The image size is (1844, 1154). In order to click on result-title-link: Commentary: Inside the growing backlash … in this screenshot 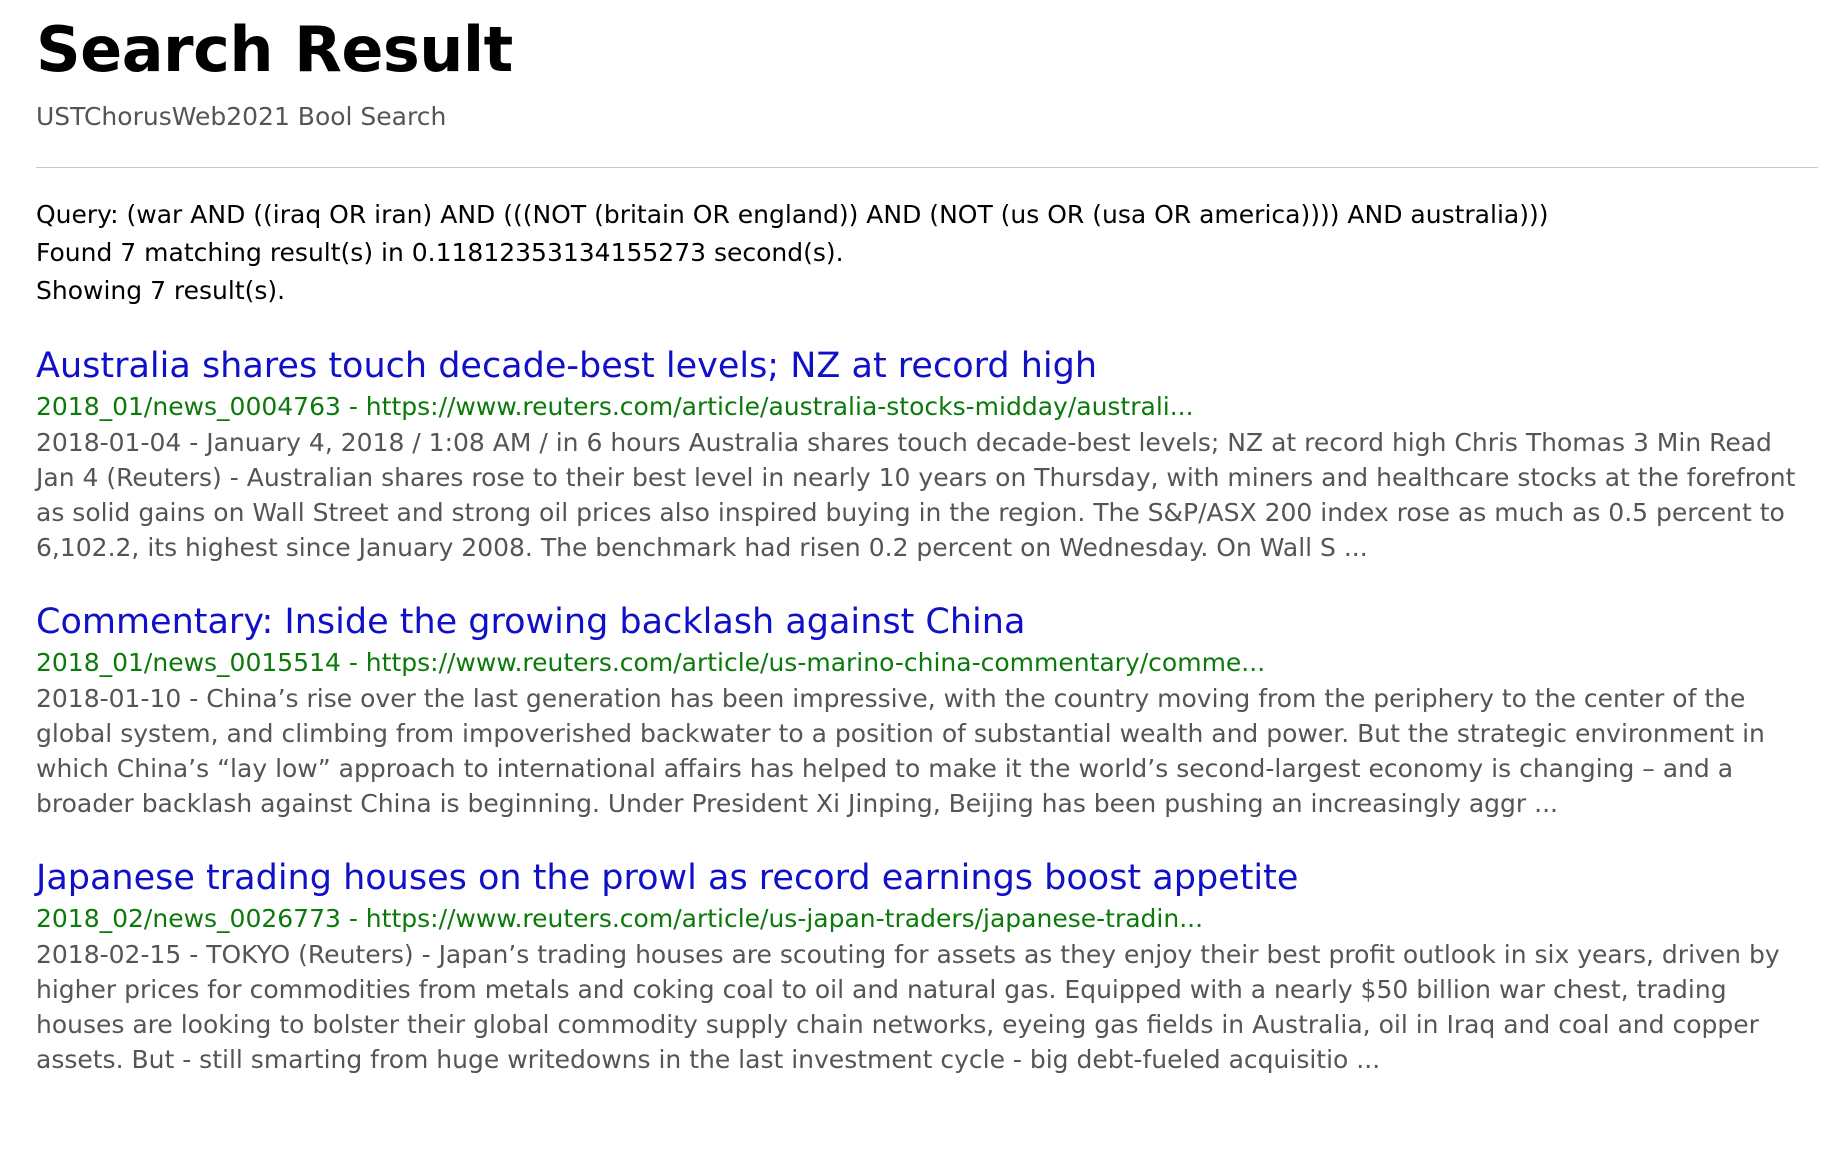, I will do `click(530, 622)`.